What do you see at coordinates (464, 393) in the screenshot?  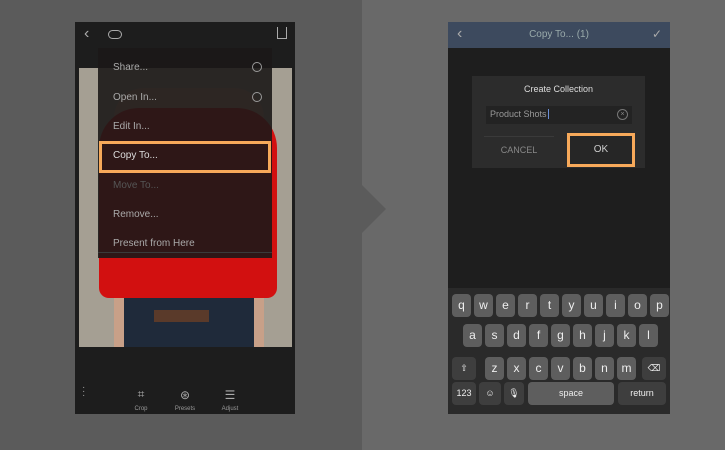 I see `numbers-key: 123` at bounding box center [464, 393].